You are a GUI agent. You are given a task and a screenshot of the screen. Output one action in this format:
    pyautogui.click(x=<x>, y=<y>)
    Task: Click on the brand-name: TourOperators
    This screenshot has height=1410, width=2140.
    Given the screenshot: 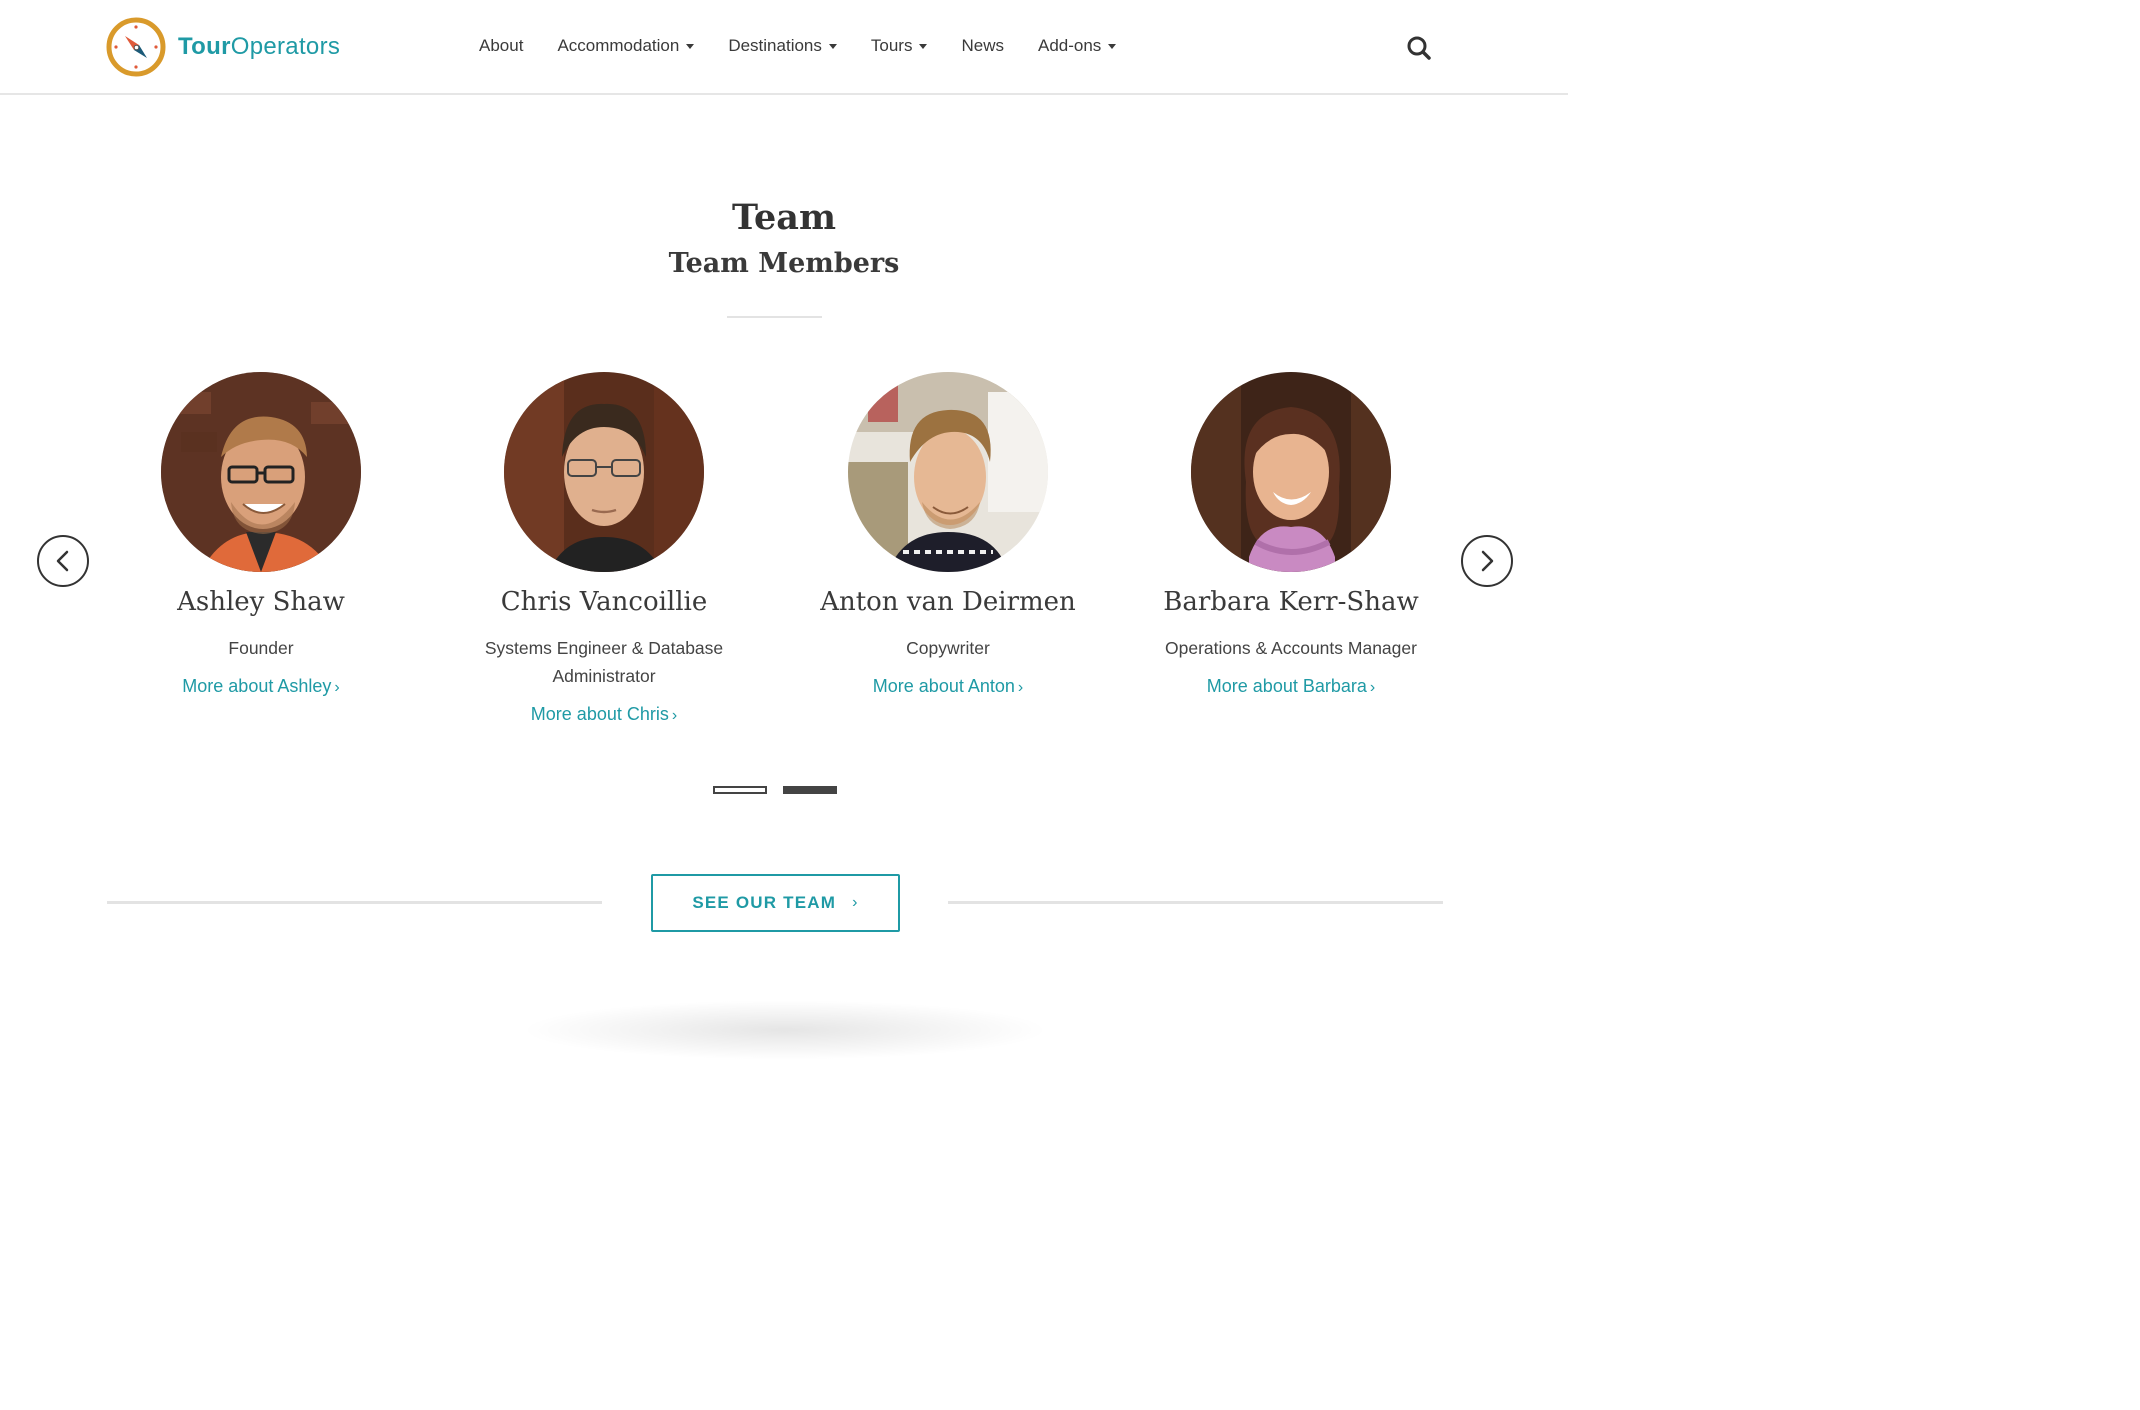 What is the action you would take?
    pyautogui.click(x=259, y=47)
    